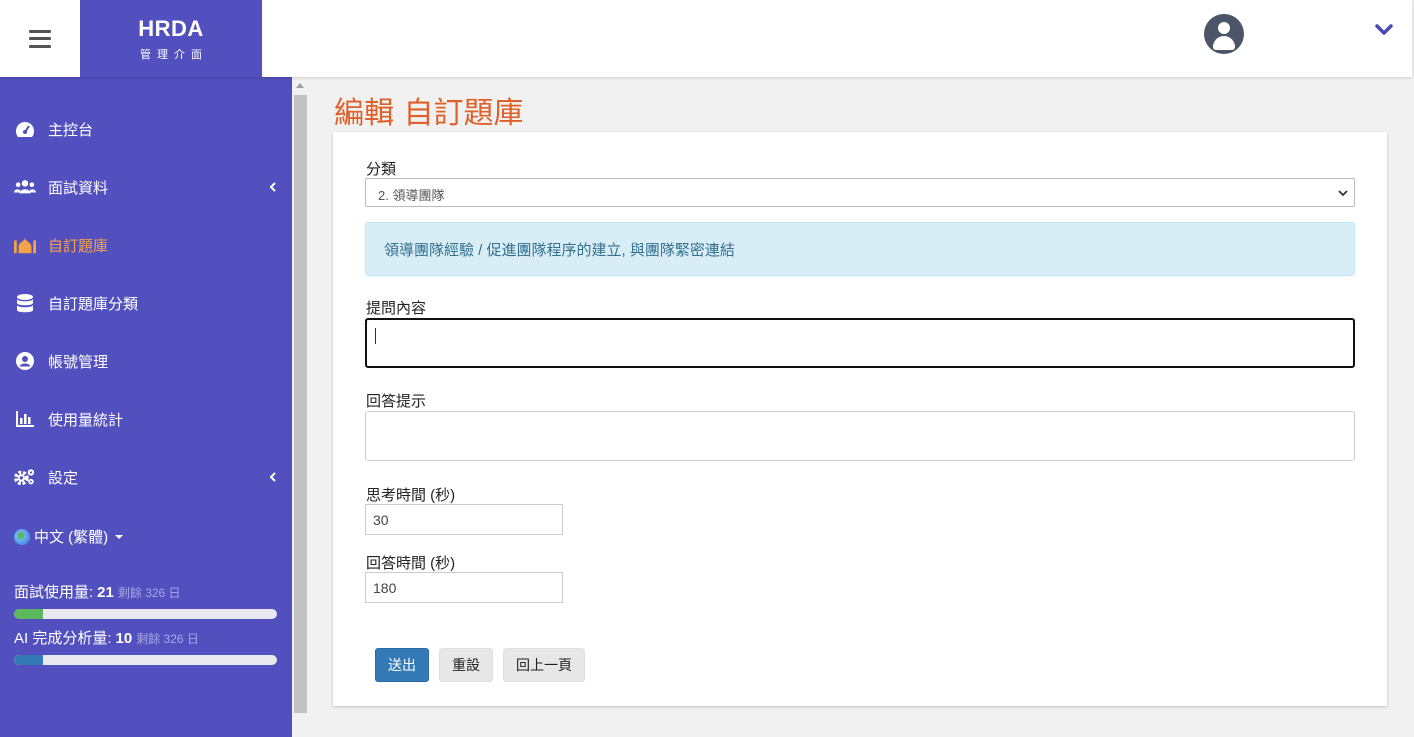 This screenshot has height=737, width=1414. What do you see at coordinates (146, 303) in the screenshot?
I see `sidebar-item-question-categories: 自訂題庫分類` at bounding box center [146, 303].